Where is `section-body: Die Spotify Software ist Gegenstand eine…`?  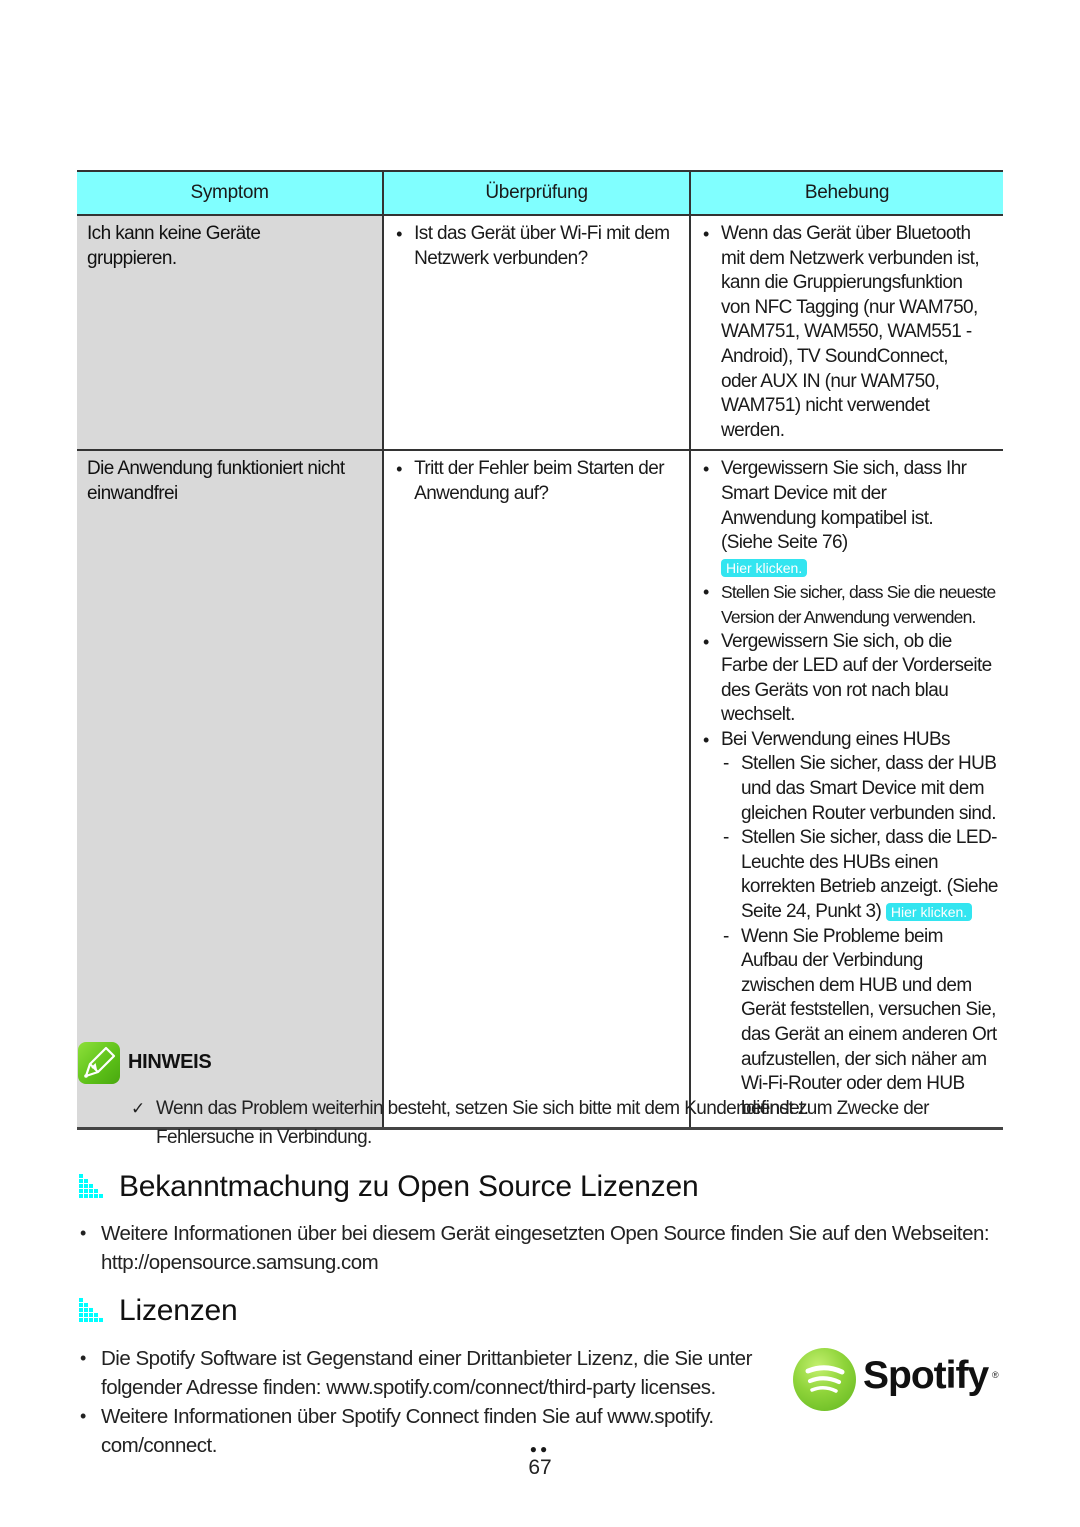 section-body: Die Spotify Software ist Gegenstand eine… is located at coordinates (434, 1402).